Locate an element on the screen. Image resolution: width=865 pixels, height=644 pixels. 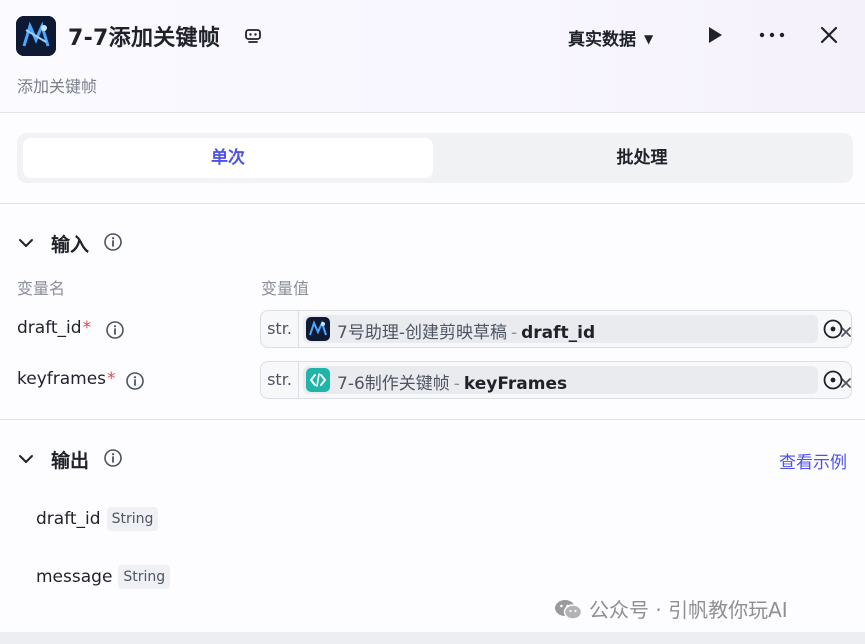
data-mode-dropdown: 真实数据 ▼ is located at coordinates (610, 37).